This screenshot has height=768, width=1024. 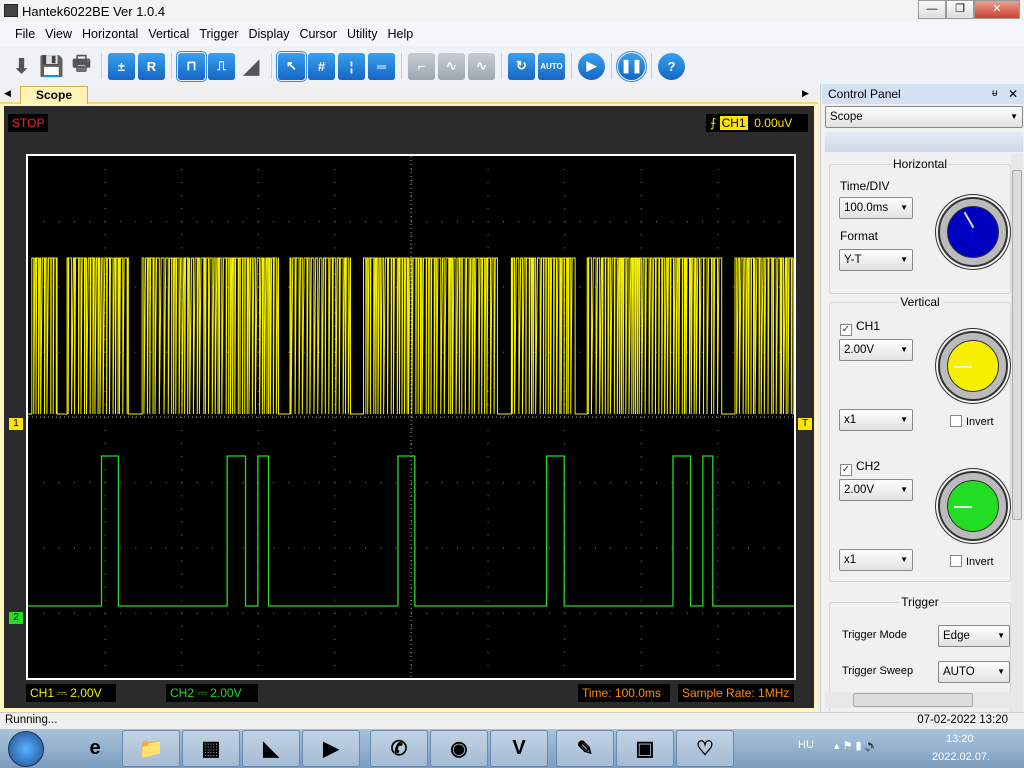 What do you see at coordinates (481, 66) in the screenshot?
I see `sine-wave-icon: ∿` at bounding box center [481, 66].